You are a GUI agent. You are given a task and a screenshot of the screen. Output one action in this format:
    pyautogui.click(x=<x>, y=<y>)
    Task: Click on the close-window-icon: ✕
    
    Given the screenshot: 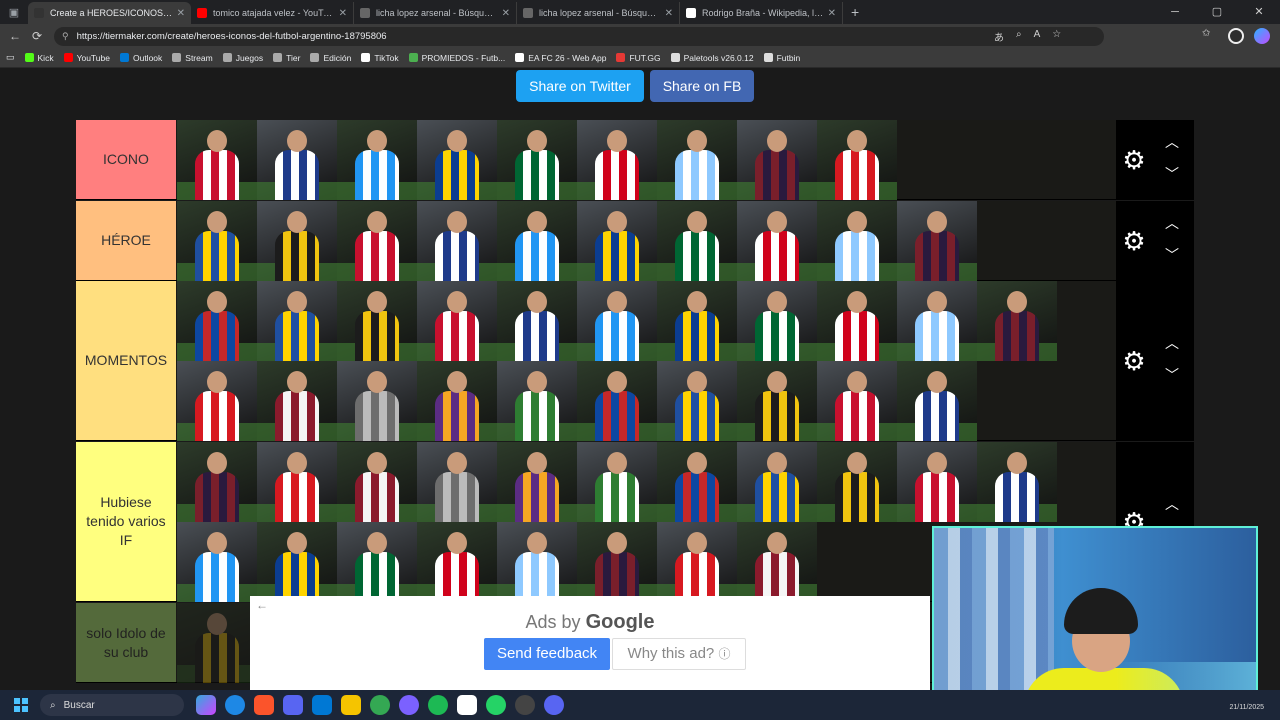 What is the action you would take?
    pyautogui.click(x=1259, y=12)
    